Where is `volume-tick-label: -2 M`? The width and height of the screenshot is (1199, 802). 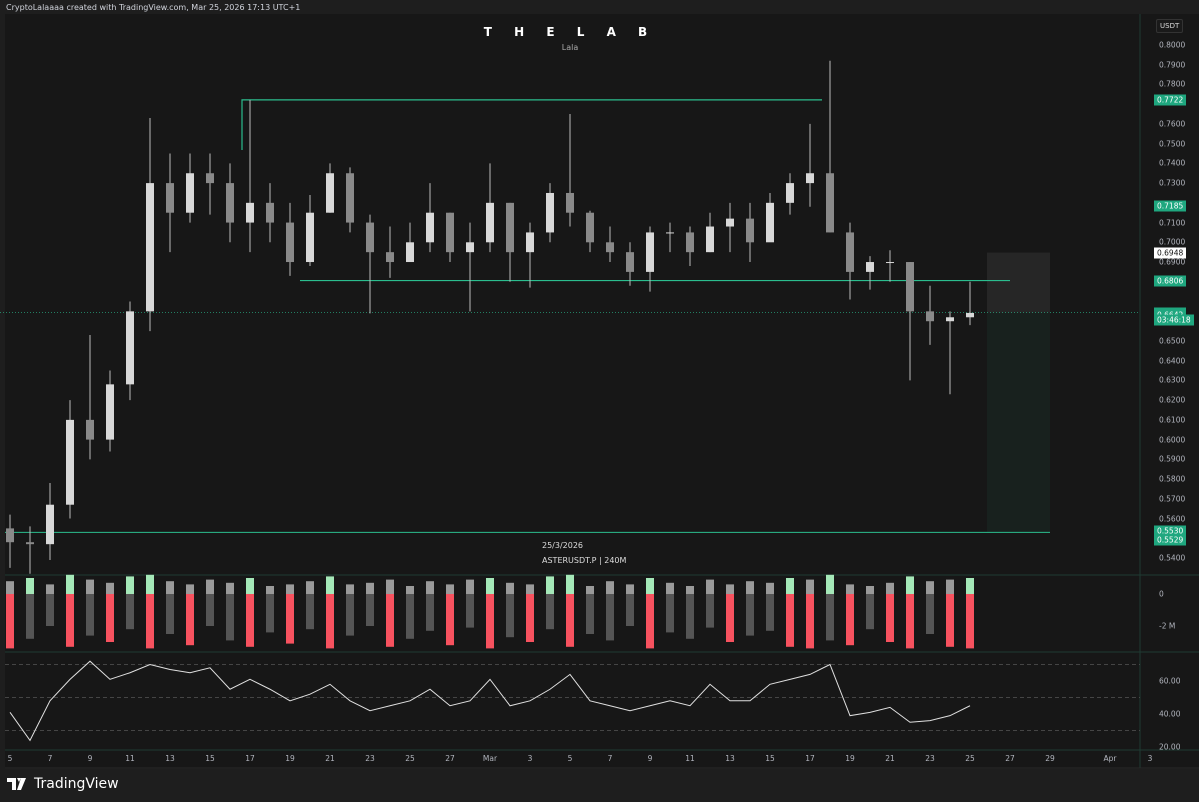 volume-tick-label: -2 M is located at coordinates (1167, 626).